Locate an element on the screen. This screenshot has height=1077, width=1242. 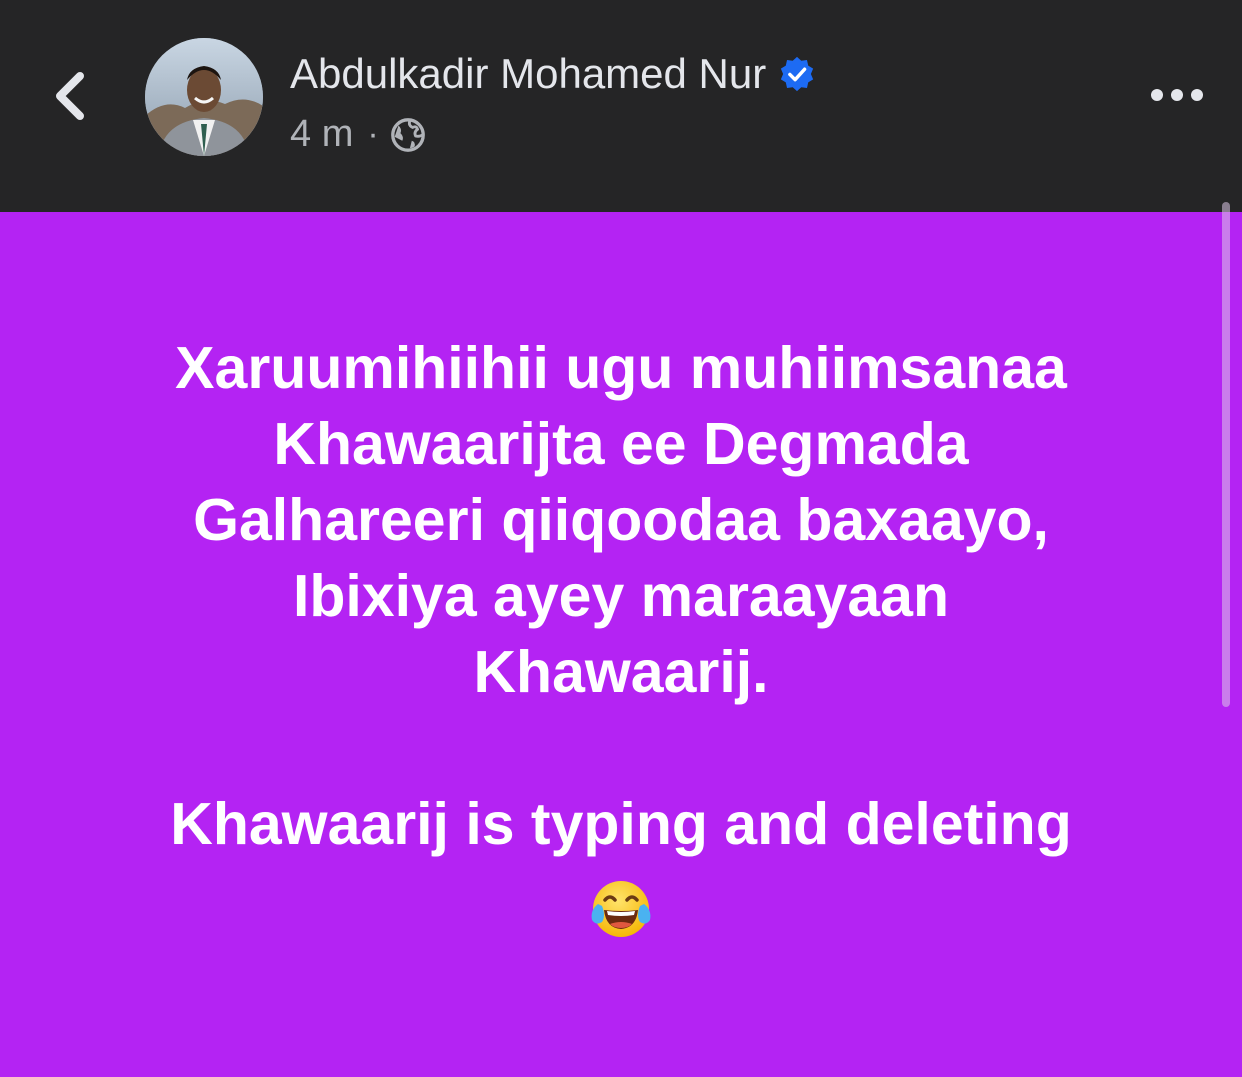
globe-icon is located at coordinates (408, 135).